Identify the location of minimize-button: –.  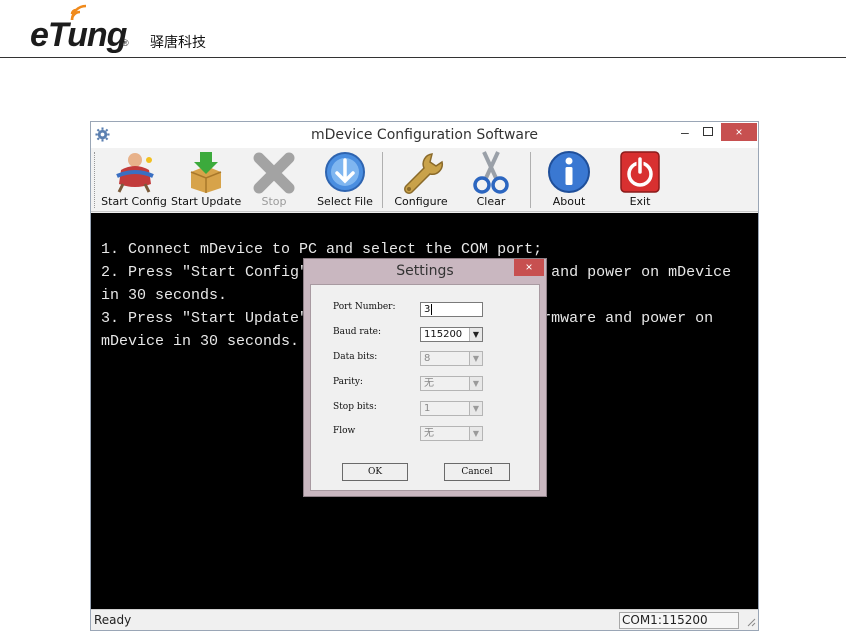
(687, 132).